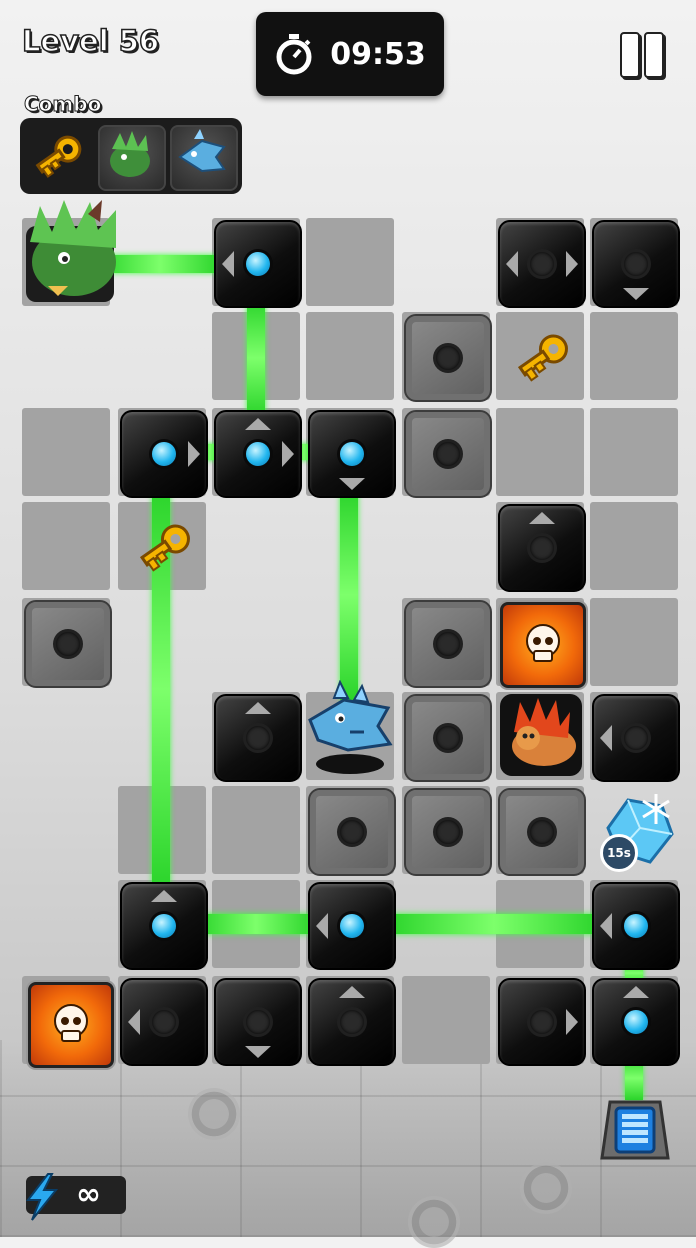 This screenshot has height=1248, width=696. I want to click on battery-goal, so click(635, 1131).